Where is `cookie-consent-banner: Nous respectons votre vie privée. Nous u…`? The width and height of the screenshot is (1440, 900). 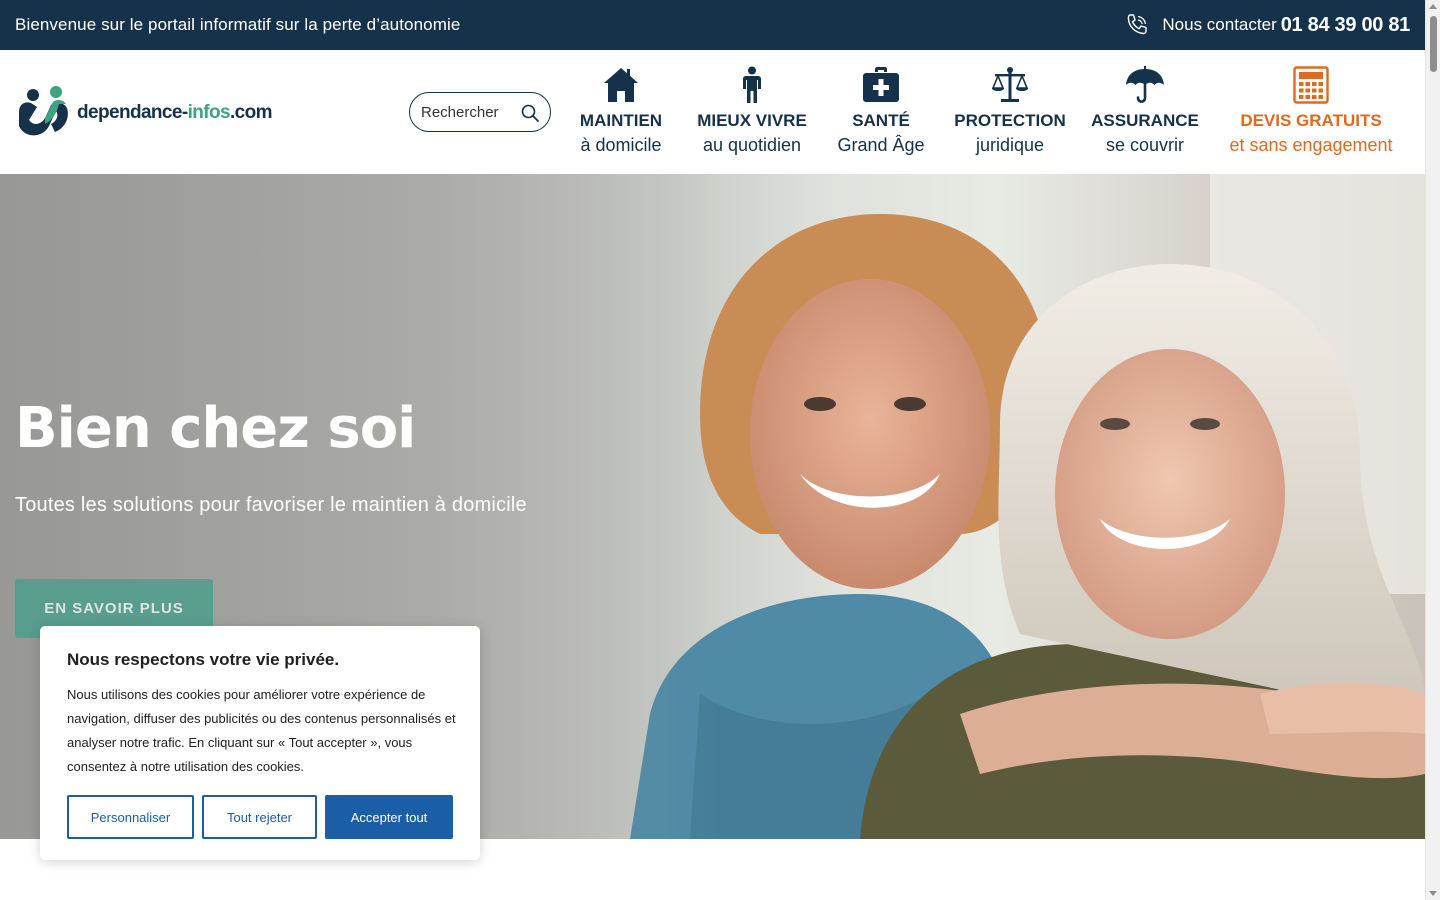 cookie-consent-banner: Nous respectons votre vie privée. Nous u… is located at coordinates (260, 743).